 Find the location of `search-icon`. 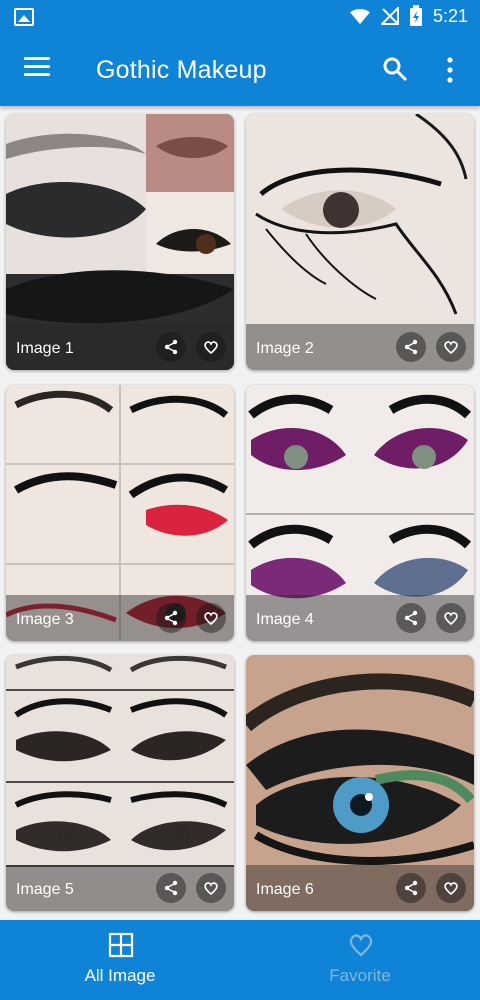

search-icon is located at coordinates (395, 69).